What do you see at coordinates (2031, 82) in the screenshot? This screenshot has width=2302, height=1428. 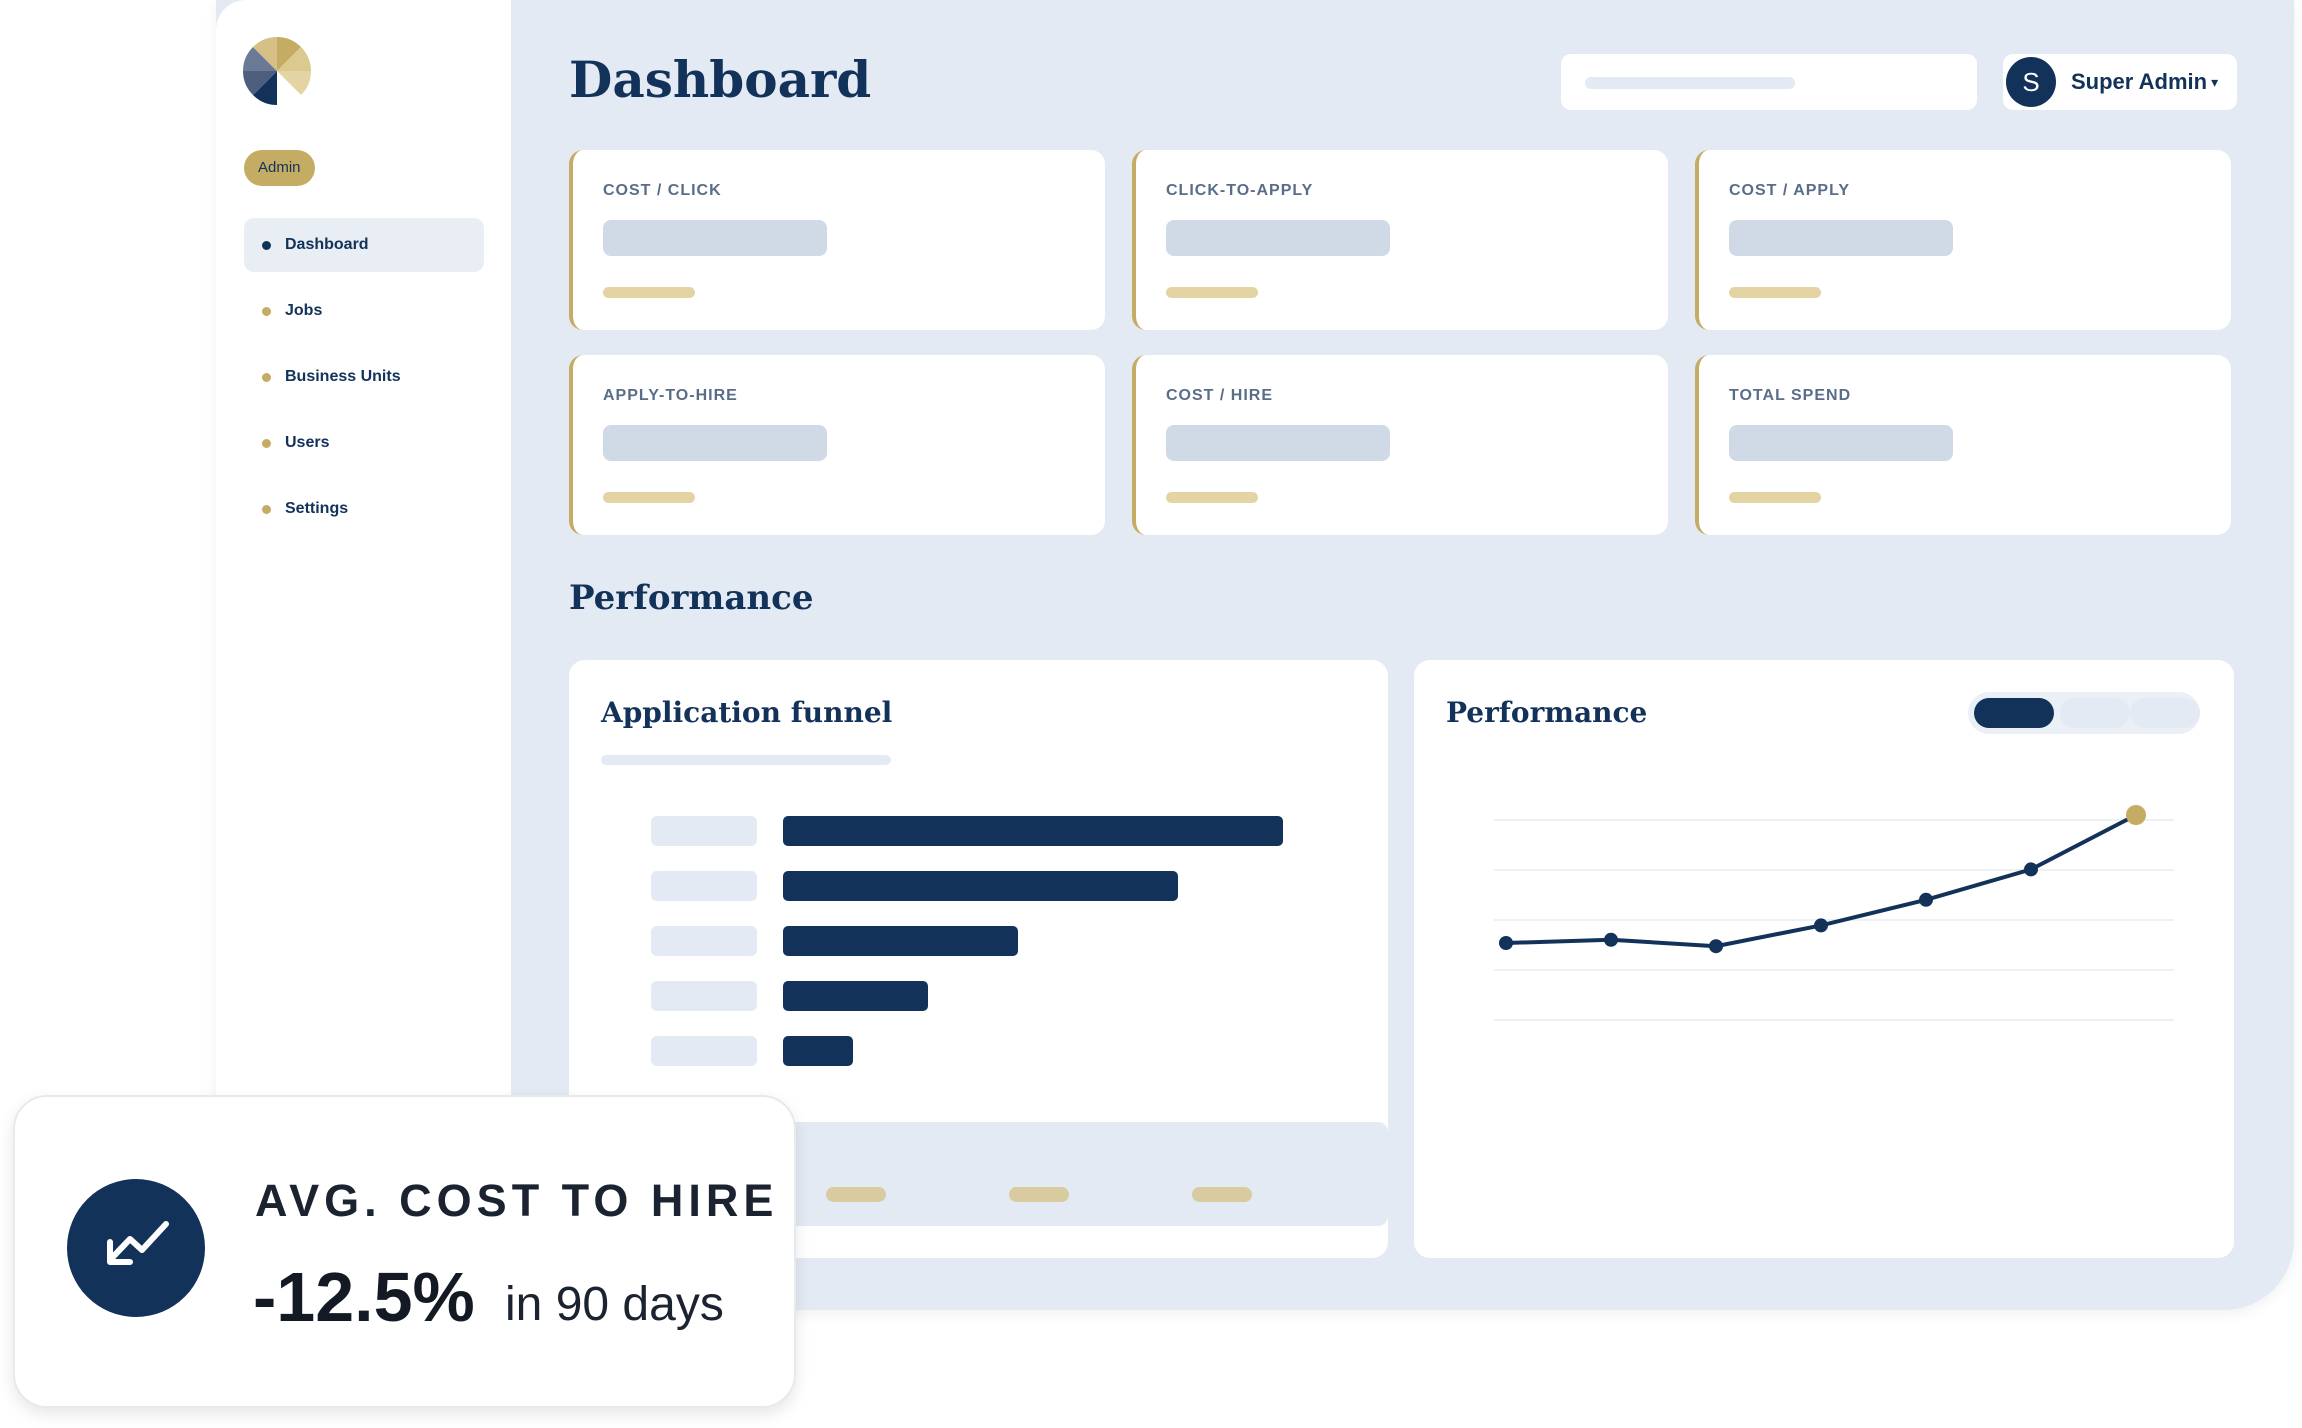 I see `avatar: S` at bounding box center [2031, 82].